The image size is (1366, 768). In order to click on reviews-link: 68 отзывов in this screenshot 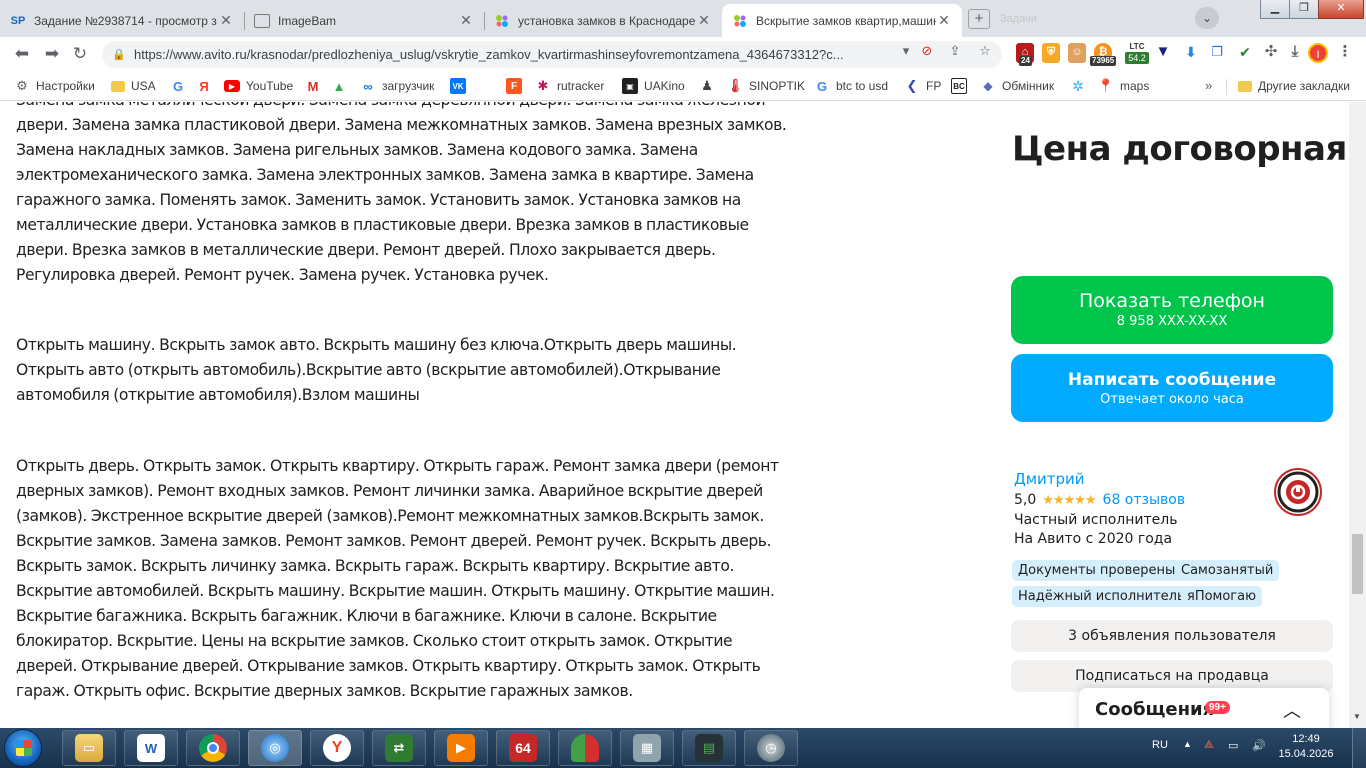, I will do `click(1144, 500)`.